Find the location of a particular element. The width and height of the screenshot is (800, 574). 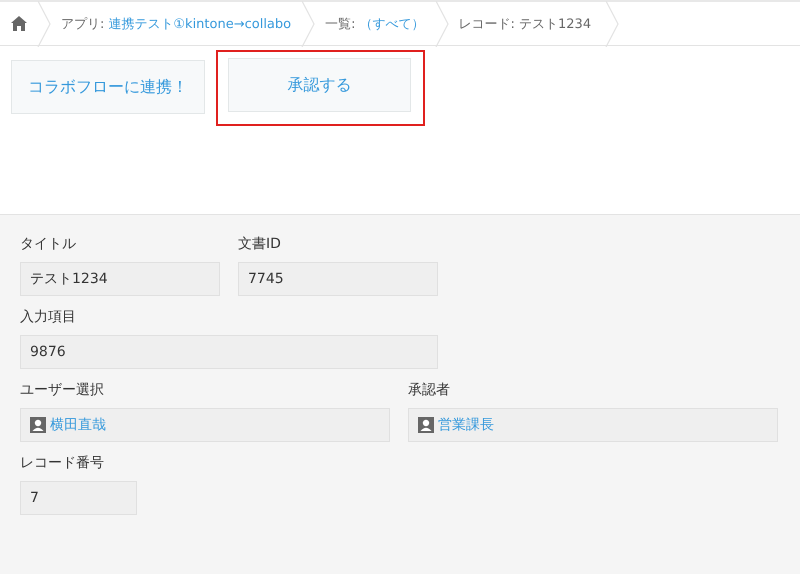

field-label: 入力項目 is located at coordinates (48, 317).